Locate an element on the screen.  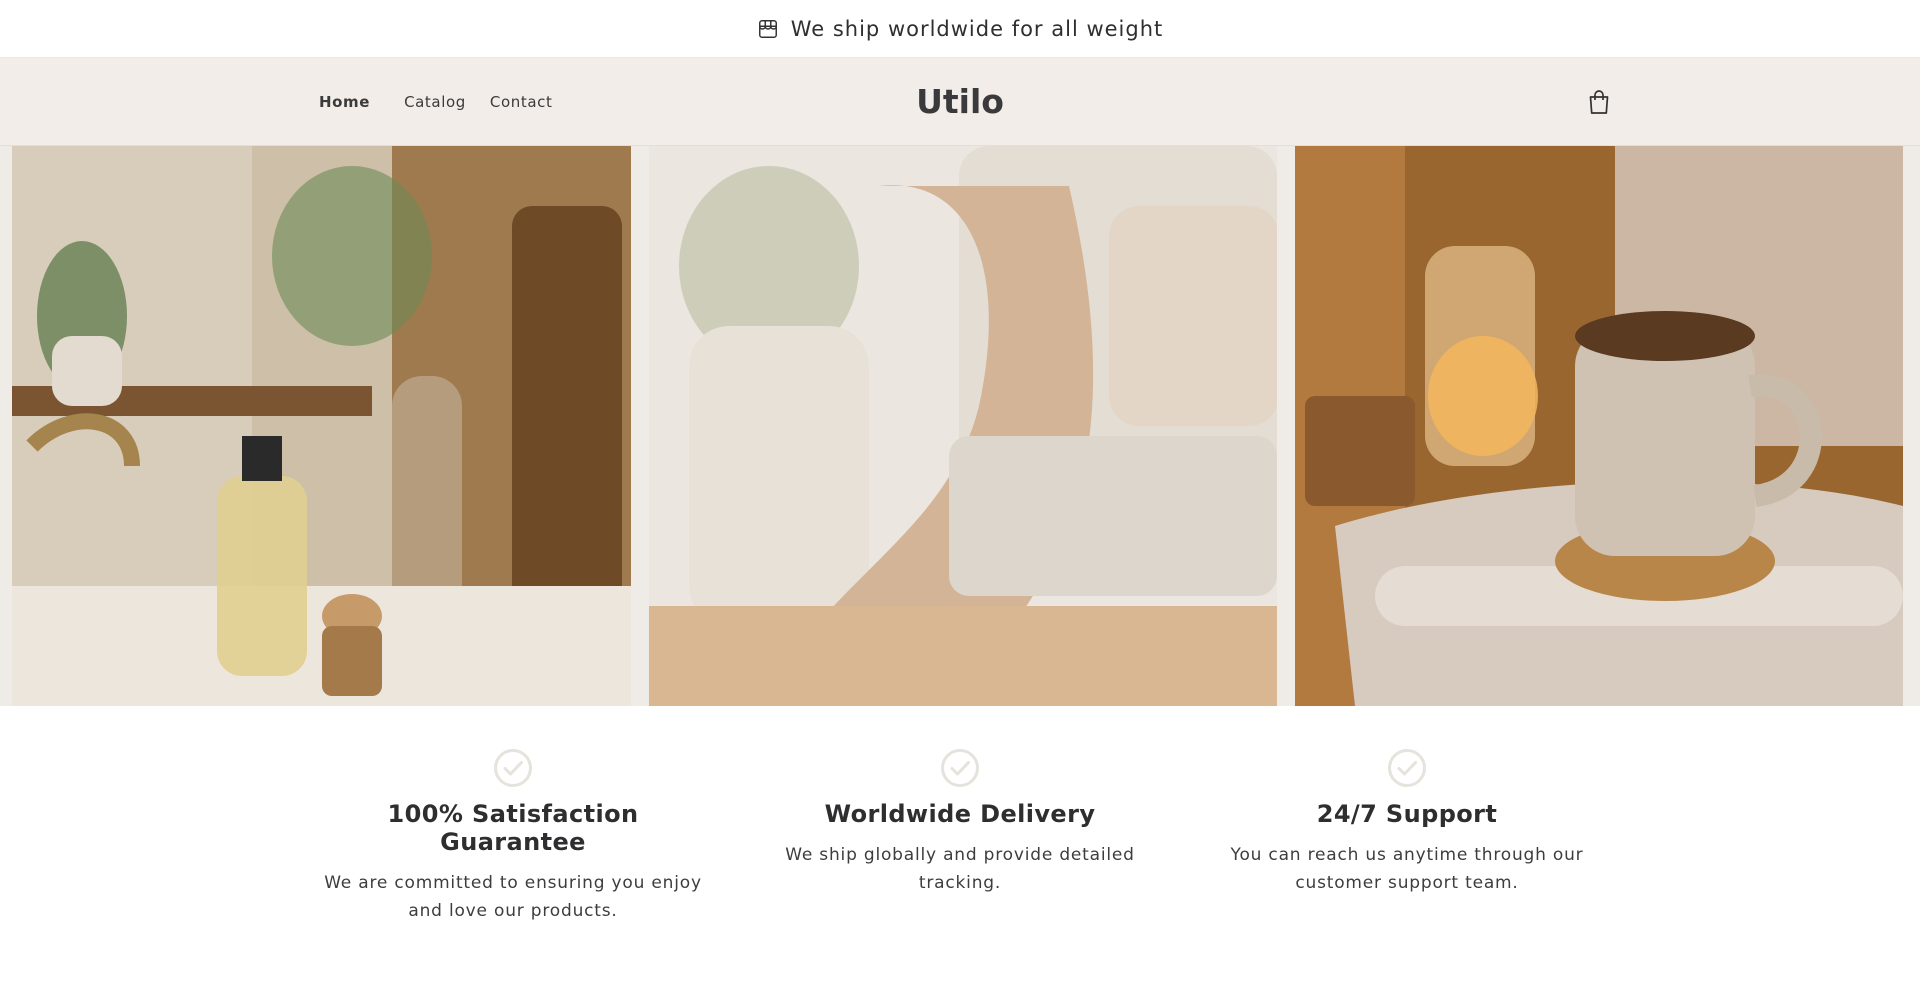
store-icon is located at coordinates (767, 28).